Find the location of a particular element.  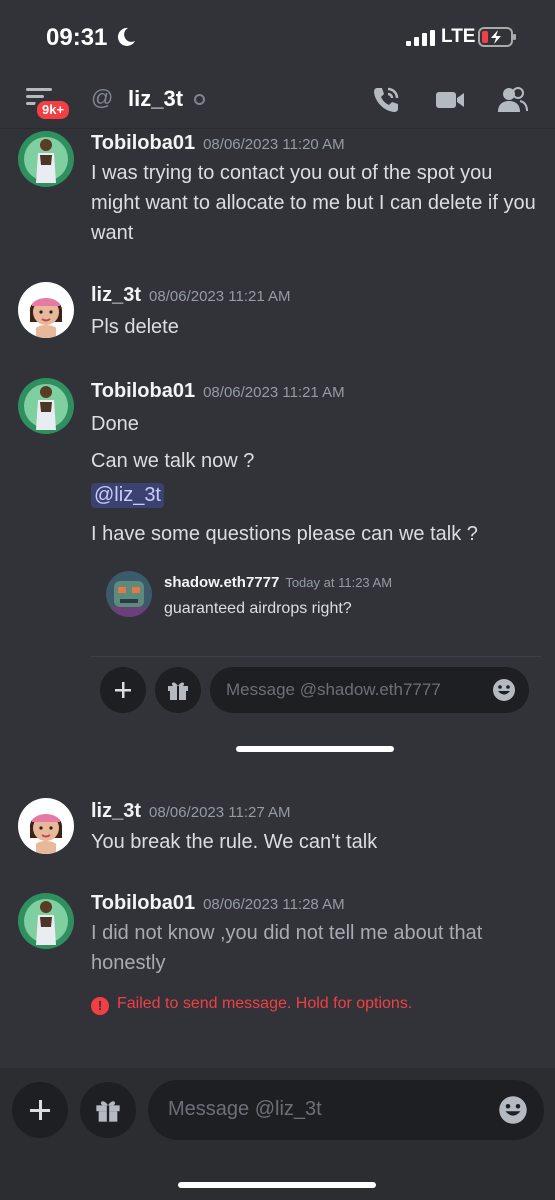

unread-badge: 9k+ is located at coordinates (53, 110).